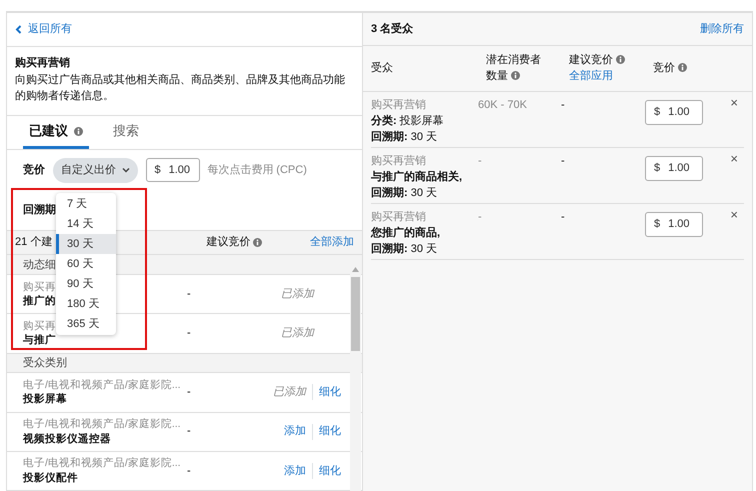 The image size is (756, 491). What do you see at coordinates (332, 242) in the screenshot?
I see `add-all-link: 全部添加` at bounding box center [332, 242].